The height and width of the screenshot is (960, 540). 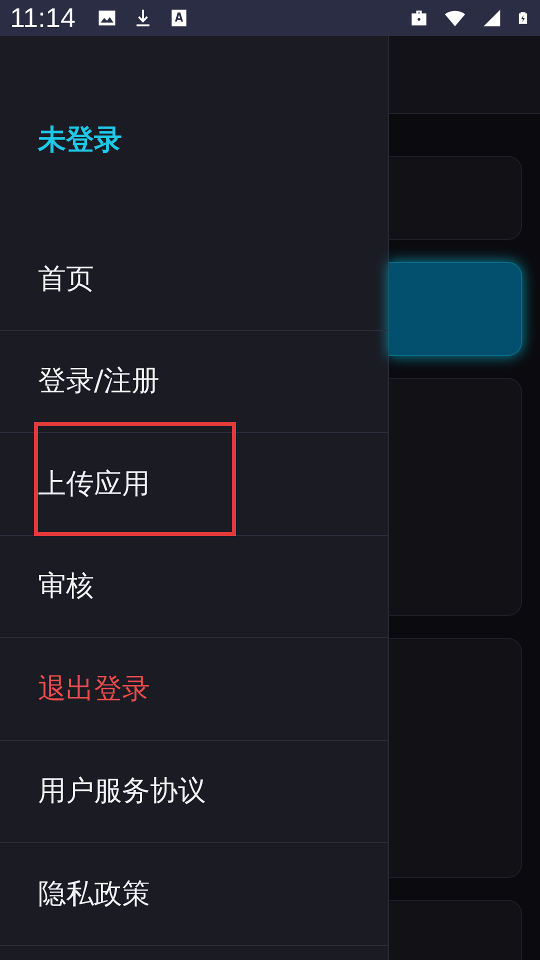 I want to click on account-status: 未登录, so click(x=80, y=140).